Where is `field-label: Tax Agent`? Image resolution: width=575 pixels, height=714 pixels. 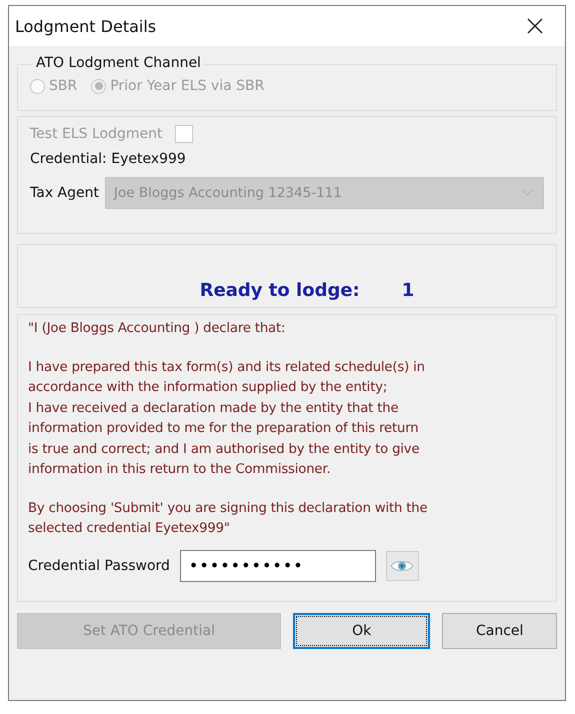 field-label: Tax Agent is located at coordinates (64, 193).